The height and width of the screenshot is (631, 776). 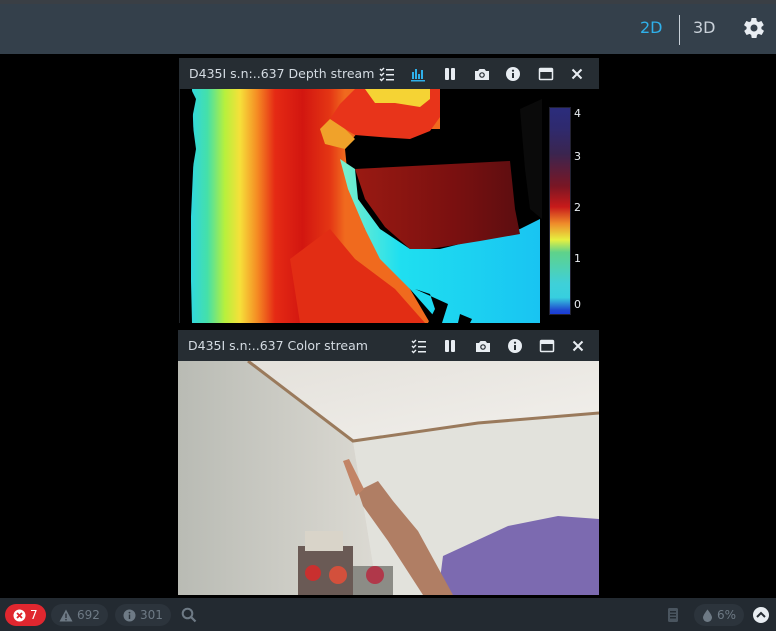 What do you see at coordinates (651, 27) in the screenshot?
I see `view-2d-button: 2D` at bounding box center [651, 27].